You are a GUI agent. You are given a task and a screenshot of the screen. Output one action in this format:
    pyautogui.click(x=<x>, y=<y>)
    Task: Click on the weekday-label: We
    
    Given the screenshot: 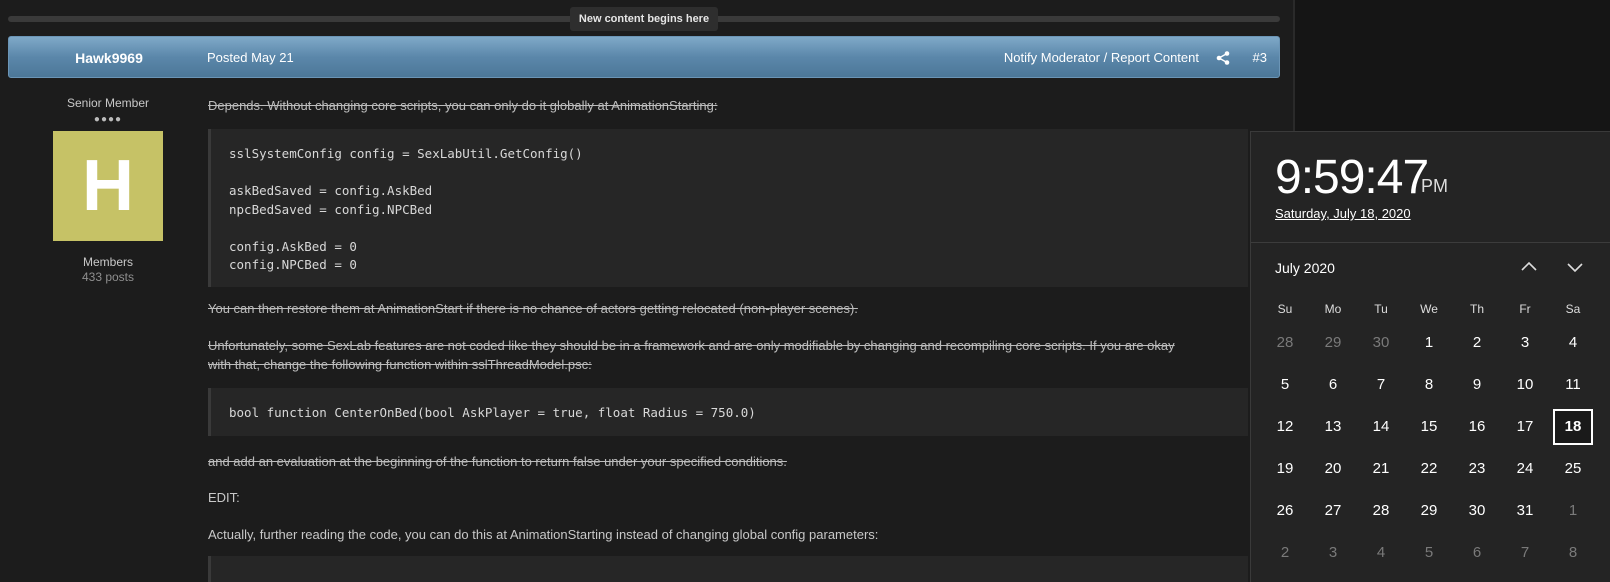 What is the action you would take?
    pyautogui.click(x=1429, y=309)
    